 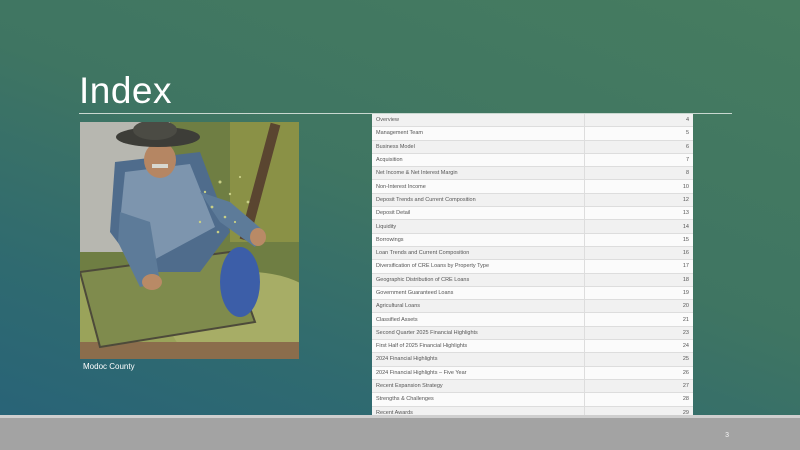 I want to click on index-row: Acquisition 7, so click(x=532, y=160).